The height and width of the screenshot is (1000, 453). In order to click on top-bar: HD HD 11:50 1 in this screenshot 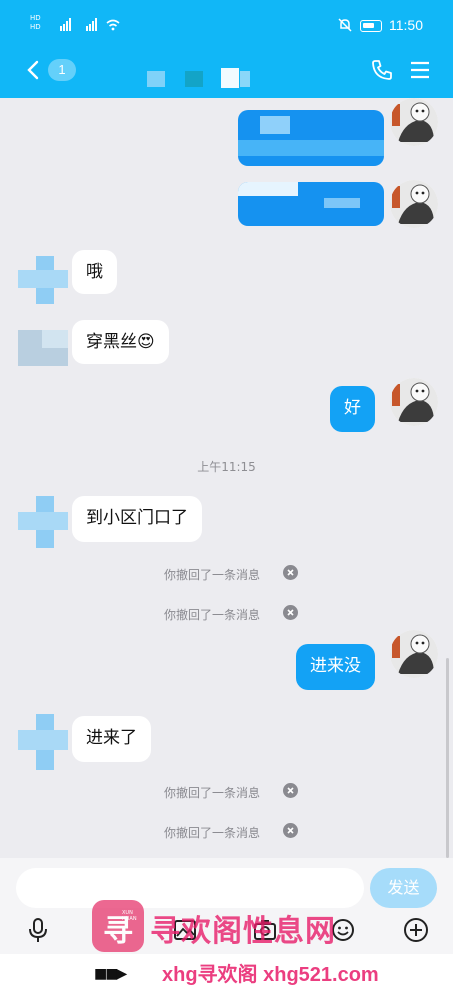, I will do `click(226, 49)`.